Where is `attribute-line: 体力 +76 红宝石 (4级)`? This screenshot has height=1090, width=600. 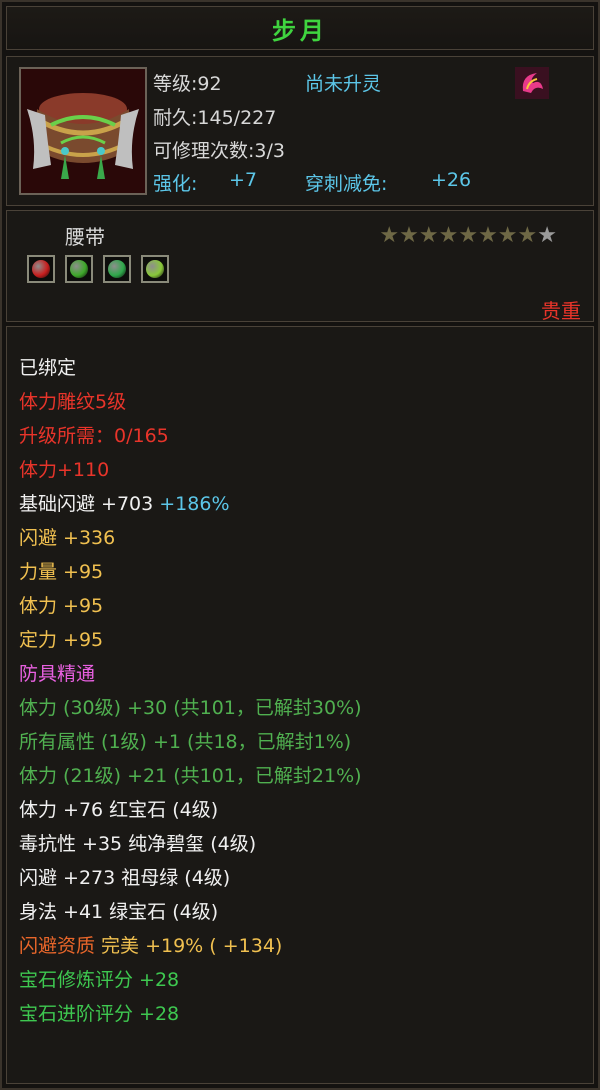 attribute-line: 体力 +76 红宝石 (4级) is located at coordinates (118, 808).